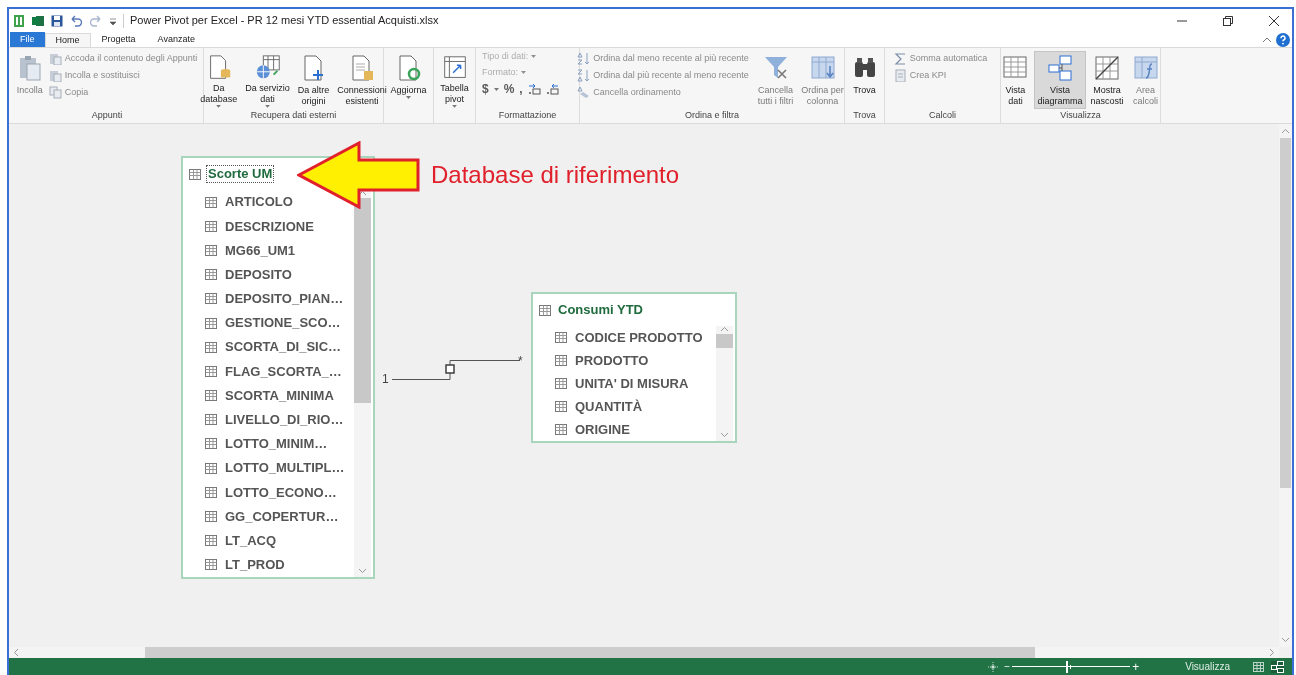 The width and height of the screenshot is (1296, 675). What do you see at coordinates (1267, 39) in the screenshot?
I see `collapse-ribbon-icon` at bounding box center [1267, 39].